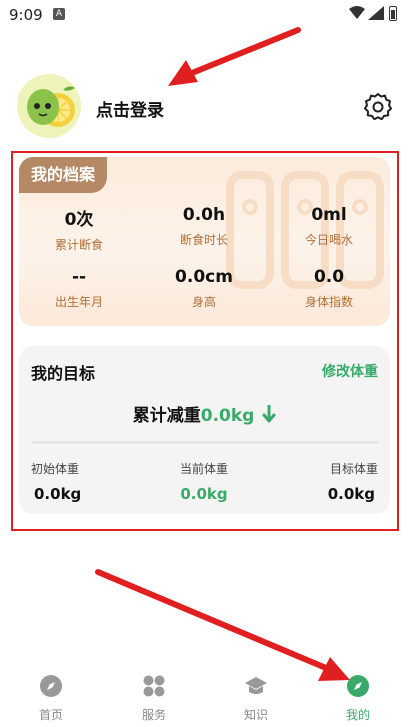 This screenshot has width=409, height=727. What do you see at coordinates (78, 302) in the screenshot?
I see `stat-label: 出生年月` at bounding box center [78, 302].